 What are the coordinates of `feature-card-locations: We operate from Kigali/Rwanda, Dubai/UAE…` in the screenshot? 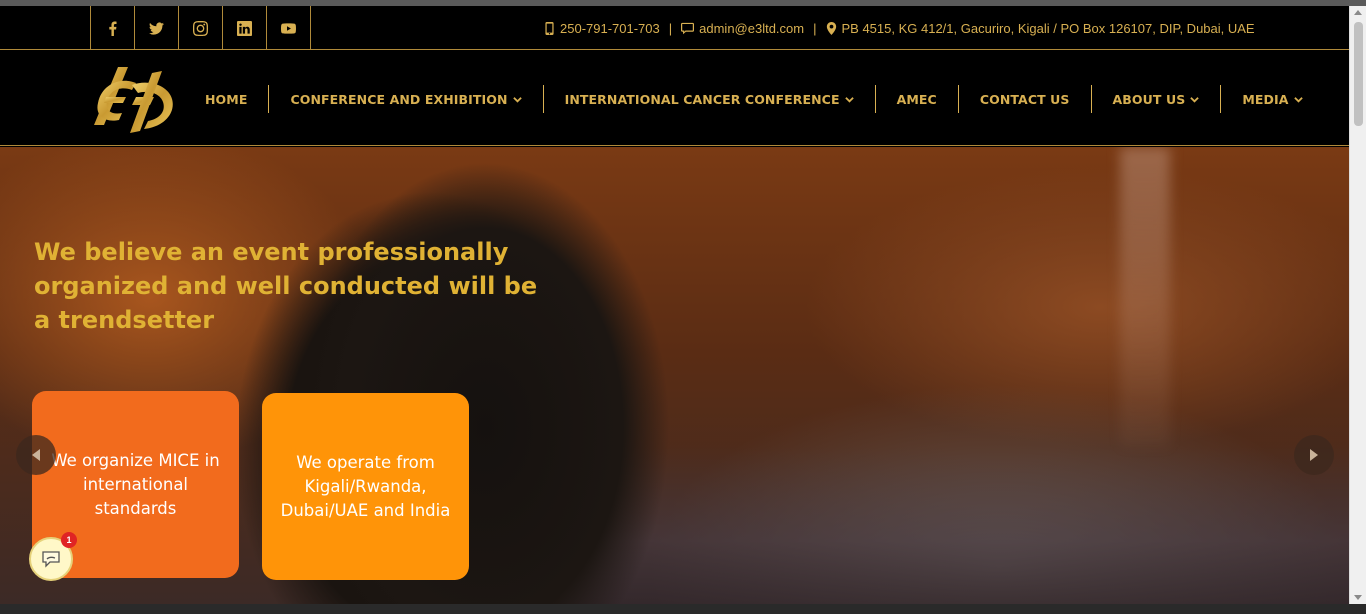 It's located at (365, 486).